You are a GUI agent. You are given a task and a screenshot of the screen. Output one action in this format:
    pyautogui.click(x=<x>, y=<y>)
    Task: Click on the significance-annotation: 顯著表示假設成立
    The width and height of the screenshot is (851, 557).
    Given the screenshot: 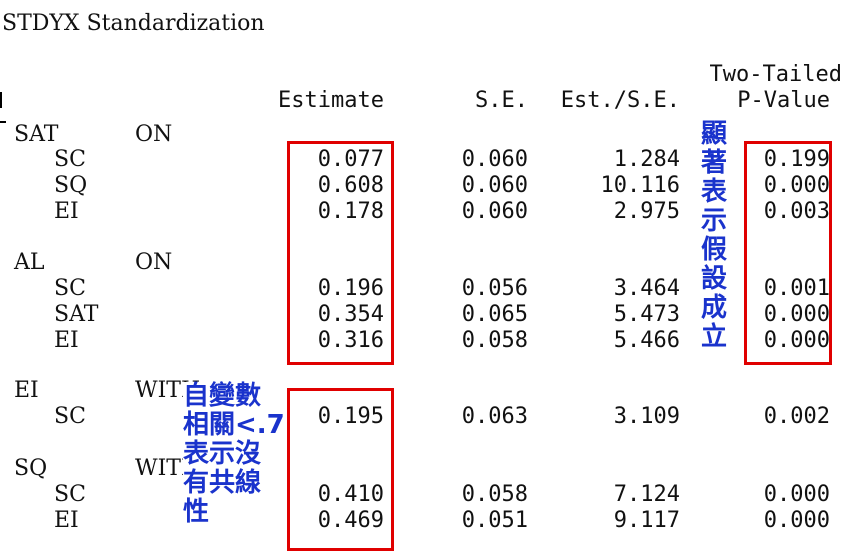 What is the action you would take?
    pyautogui.click(x=713, y=235)
    